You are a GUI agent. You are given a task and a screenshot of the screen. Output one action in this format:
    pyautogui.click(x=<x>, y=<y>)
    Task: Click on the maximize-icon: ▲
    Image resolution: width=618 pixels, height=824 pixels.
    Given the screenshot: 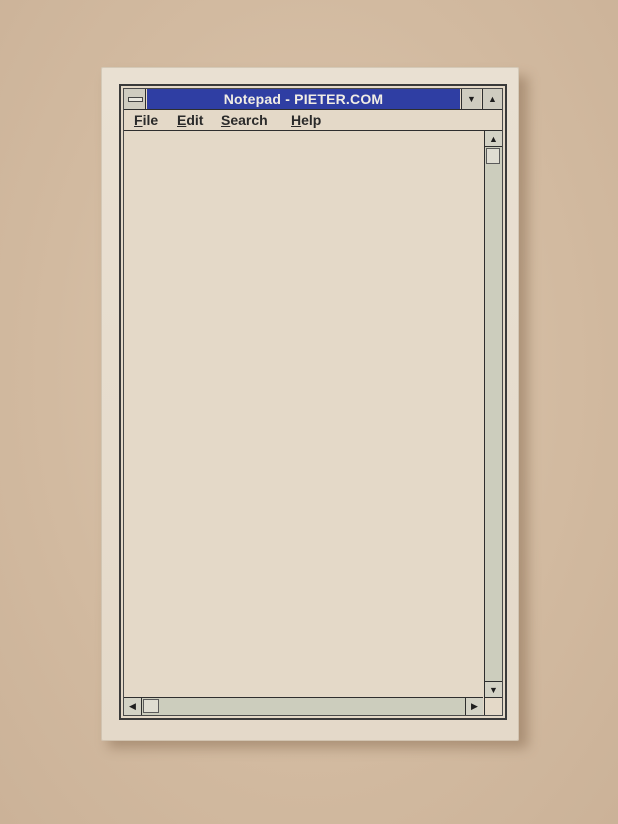 What is the action you would take?
    pyautogui.click(x=492, y=99)
    